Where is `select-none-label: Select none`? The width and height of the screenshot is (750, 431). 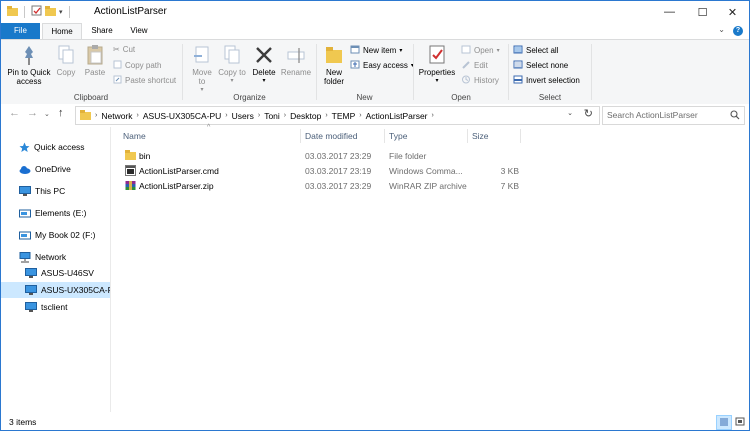 select-none-label: Select none is located at coordinates (547, 65).